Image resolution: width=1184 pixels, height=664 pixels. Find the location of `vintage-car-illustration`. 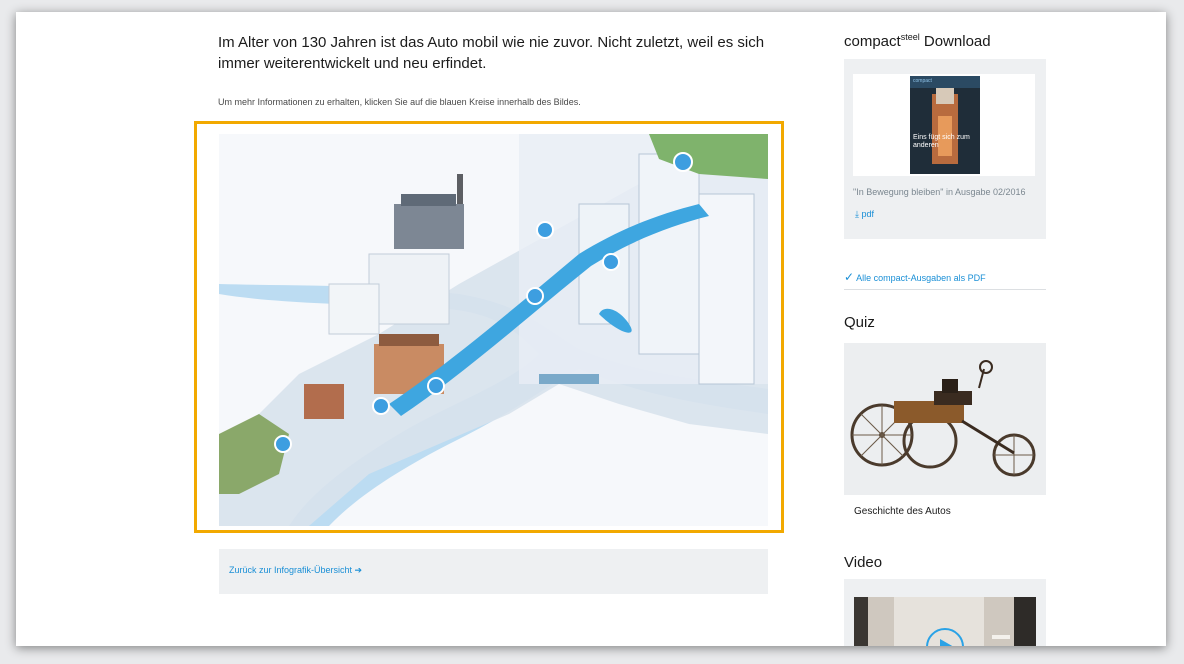

vintage-car-illustration is located at coordinates (945, 419).